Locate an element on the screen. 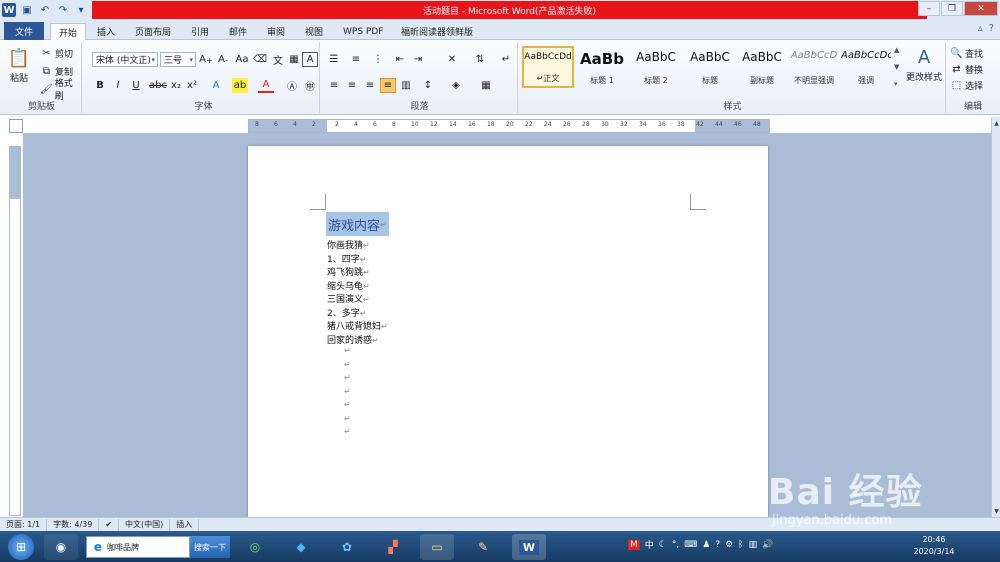  ime-zh-icon: 中 is located at coordinates (649, 544).